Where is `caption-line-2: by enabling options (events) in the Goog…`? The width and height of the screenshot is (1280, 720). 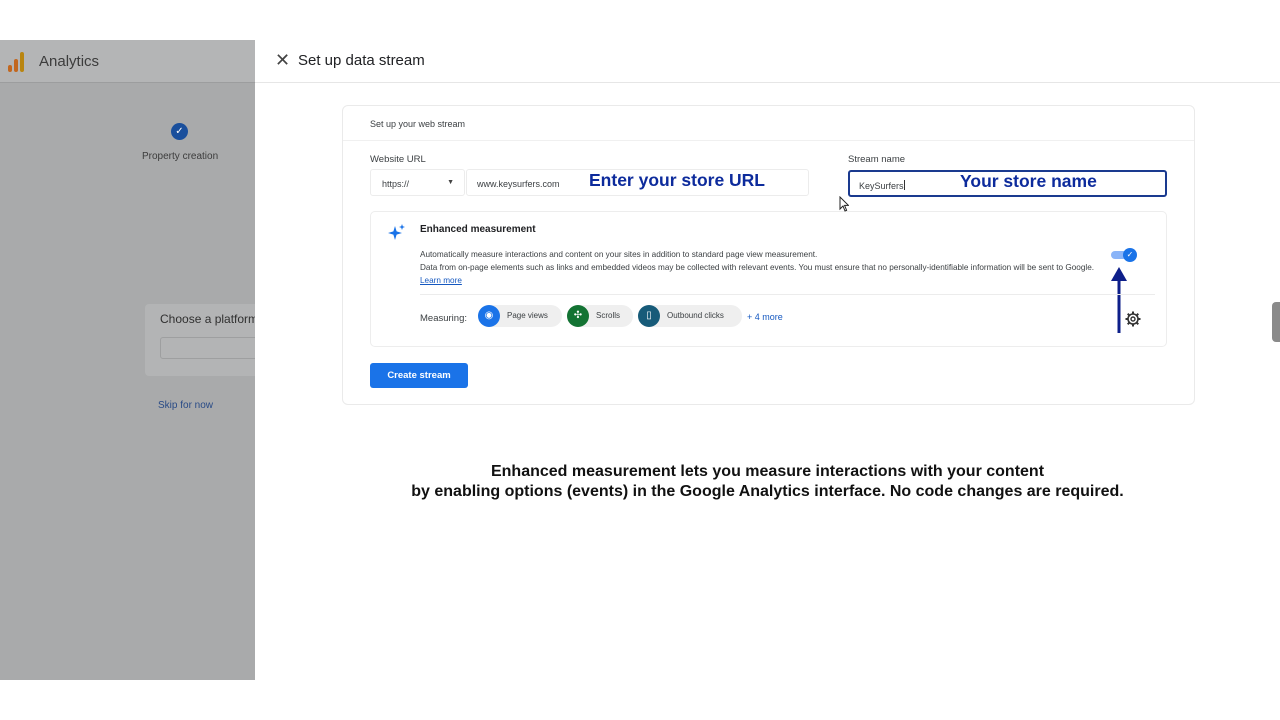 caption-line-2: by enabling options (events) in the Goog… is located at coordinates (767, 491).